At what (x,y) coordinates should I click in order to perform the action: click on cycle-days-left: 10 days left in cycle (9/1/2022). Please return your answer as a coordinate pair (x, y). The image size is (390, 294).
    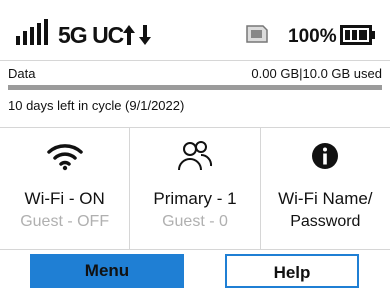
    Looking at the image, I should click on (96, 105).